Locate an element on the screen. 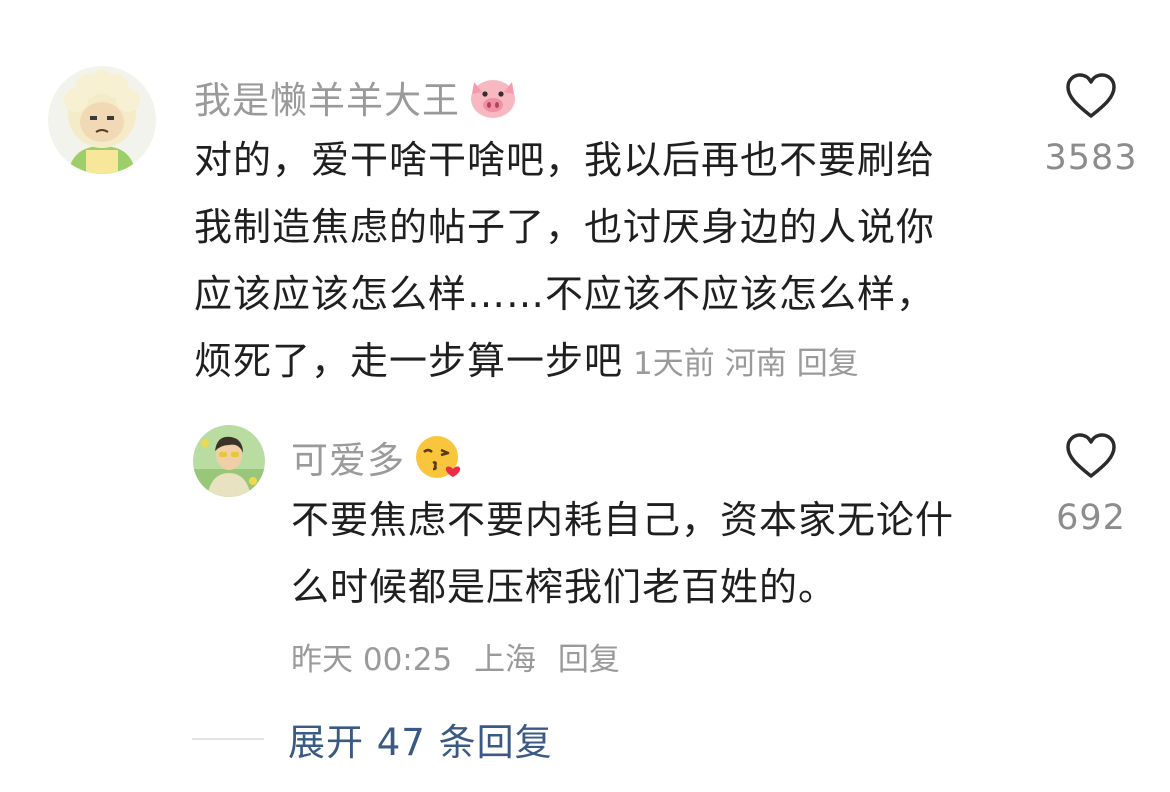 Image resolution: width=1170 pixels, height=792 pixels. comment-1-like-button: 3583 is located at coordinates (1091, 125).